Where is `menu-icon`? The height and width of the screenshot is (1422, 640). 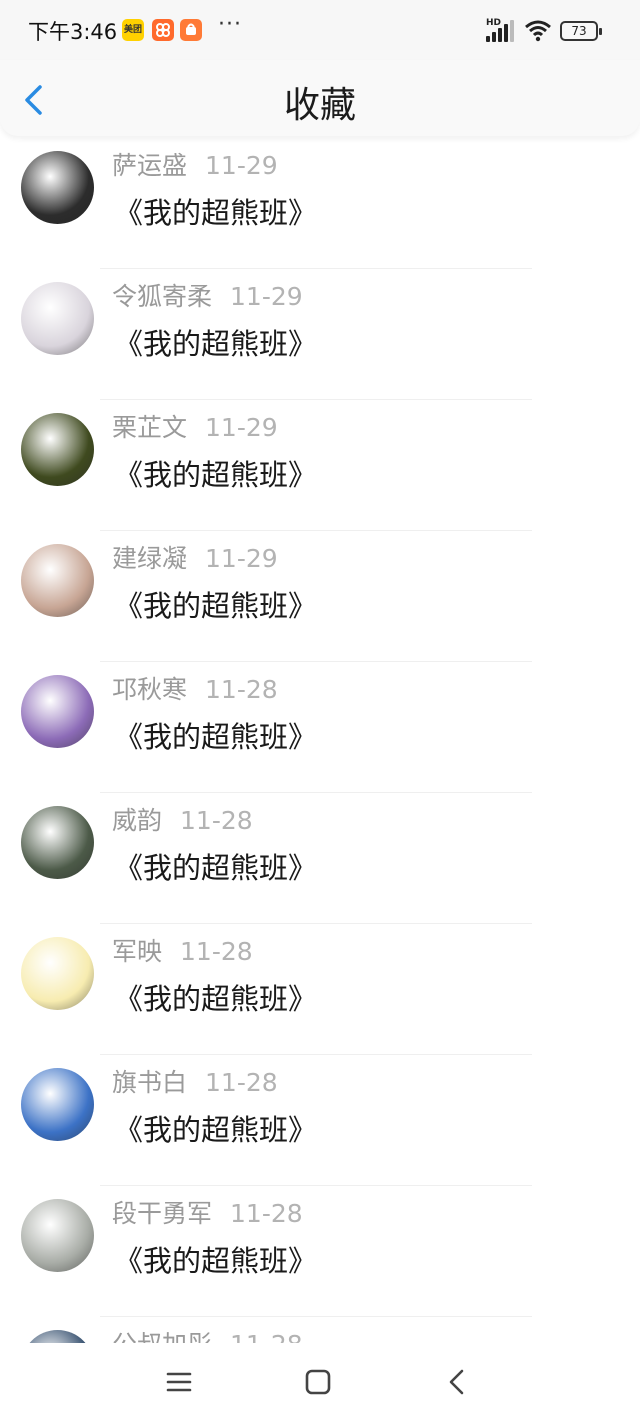
menu-icon is located at coordinates (179, 1382).